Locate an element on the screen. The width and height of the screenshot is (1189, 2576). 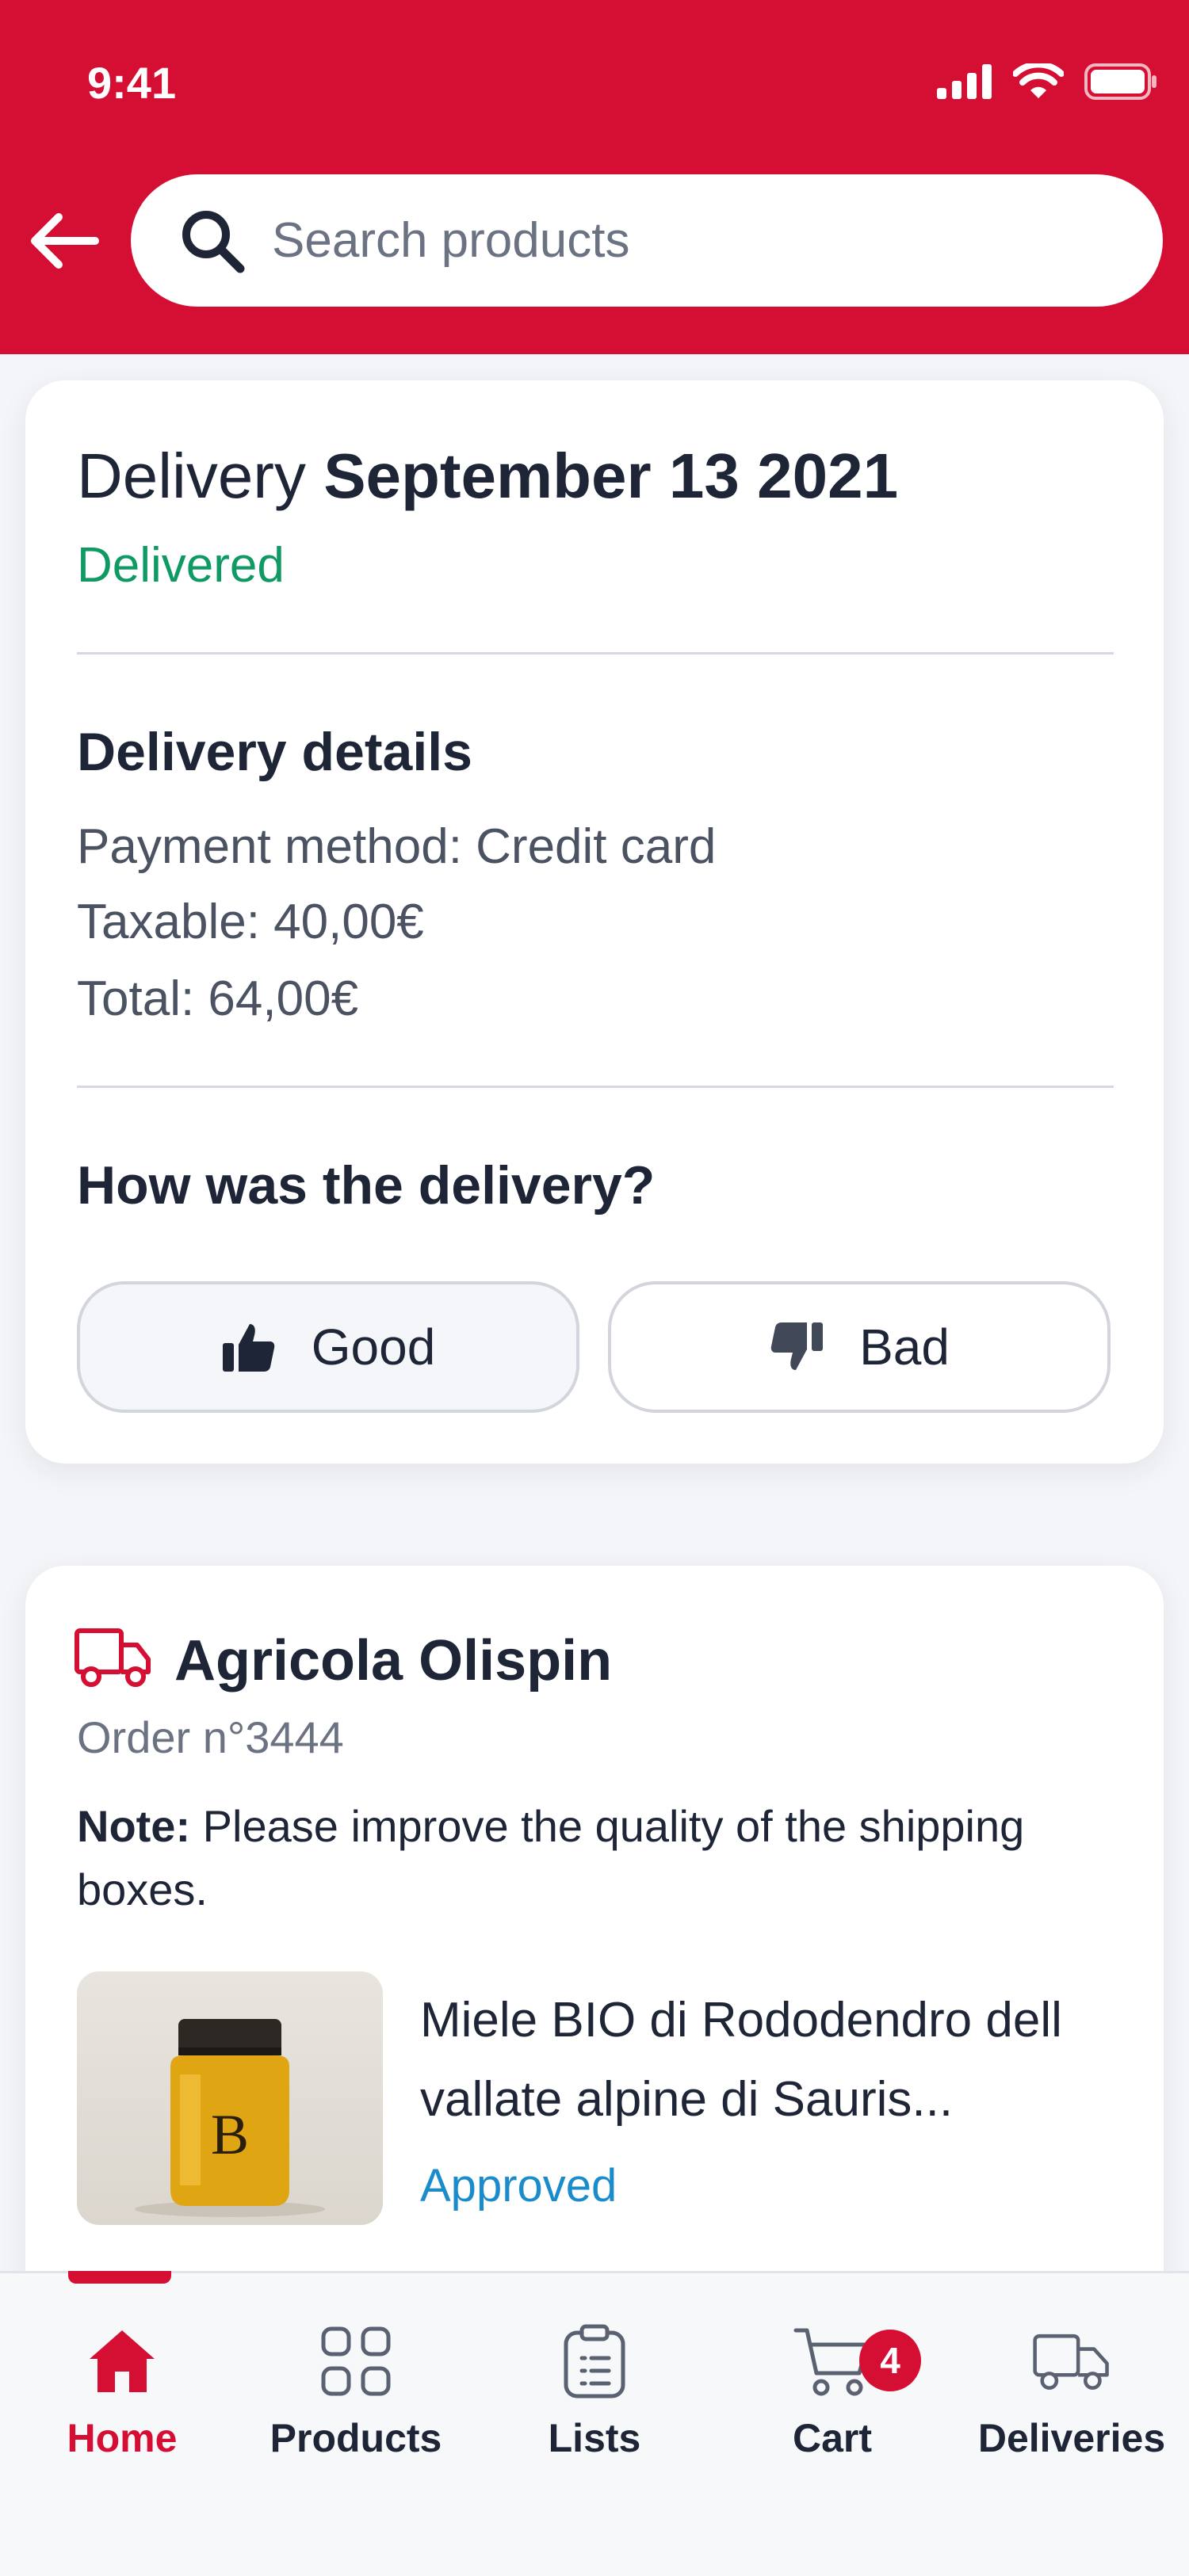
note-label: Note: is located at coordinates (134, 1826).